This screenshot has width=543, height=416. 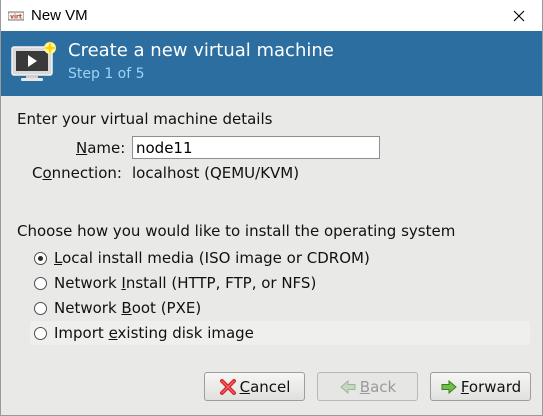 I want to click on forward-button: Forward, so click(x=480, y=386).